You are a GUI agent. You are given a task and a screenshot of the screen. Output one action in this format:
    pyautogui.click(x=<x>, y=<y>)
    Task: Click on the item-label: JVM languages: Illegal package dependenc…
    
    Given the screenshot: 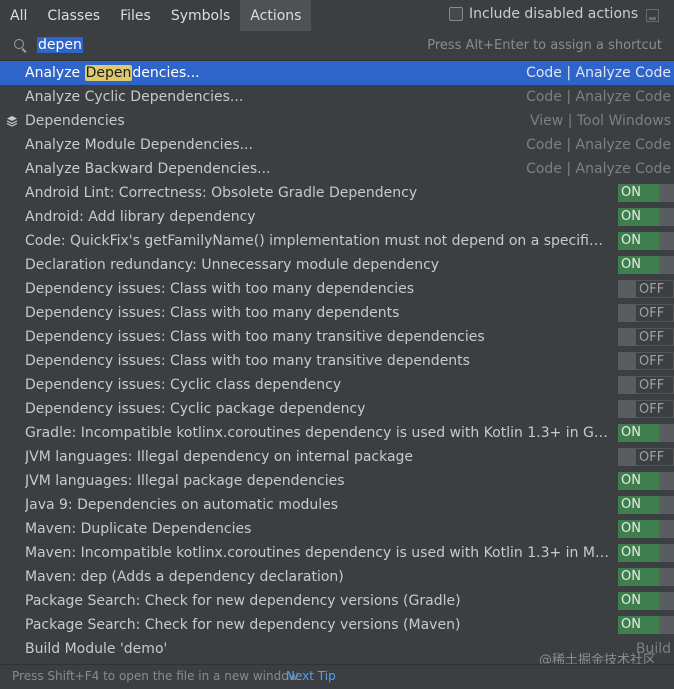 What is the action you would take?
    pyautogui.click(x=185, y=481)
    